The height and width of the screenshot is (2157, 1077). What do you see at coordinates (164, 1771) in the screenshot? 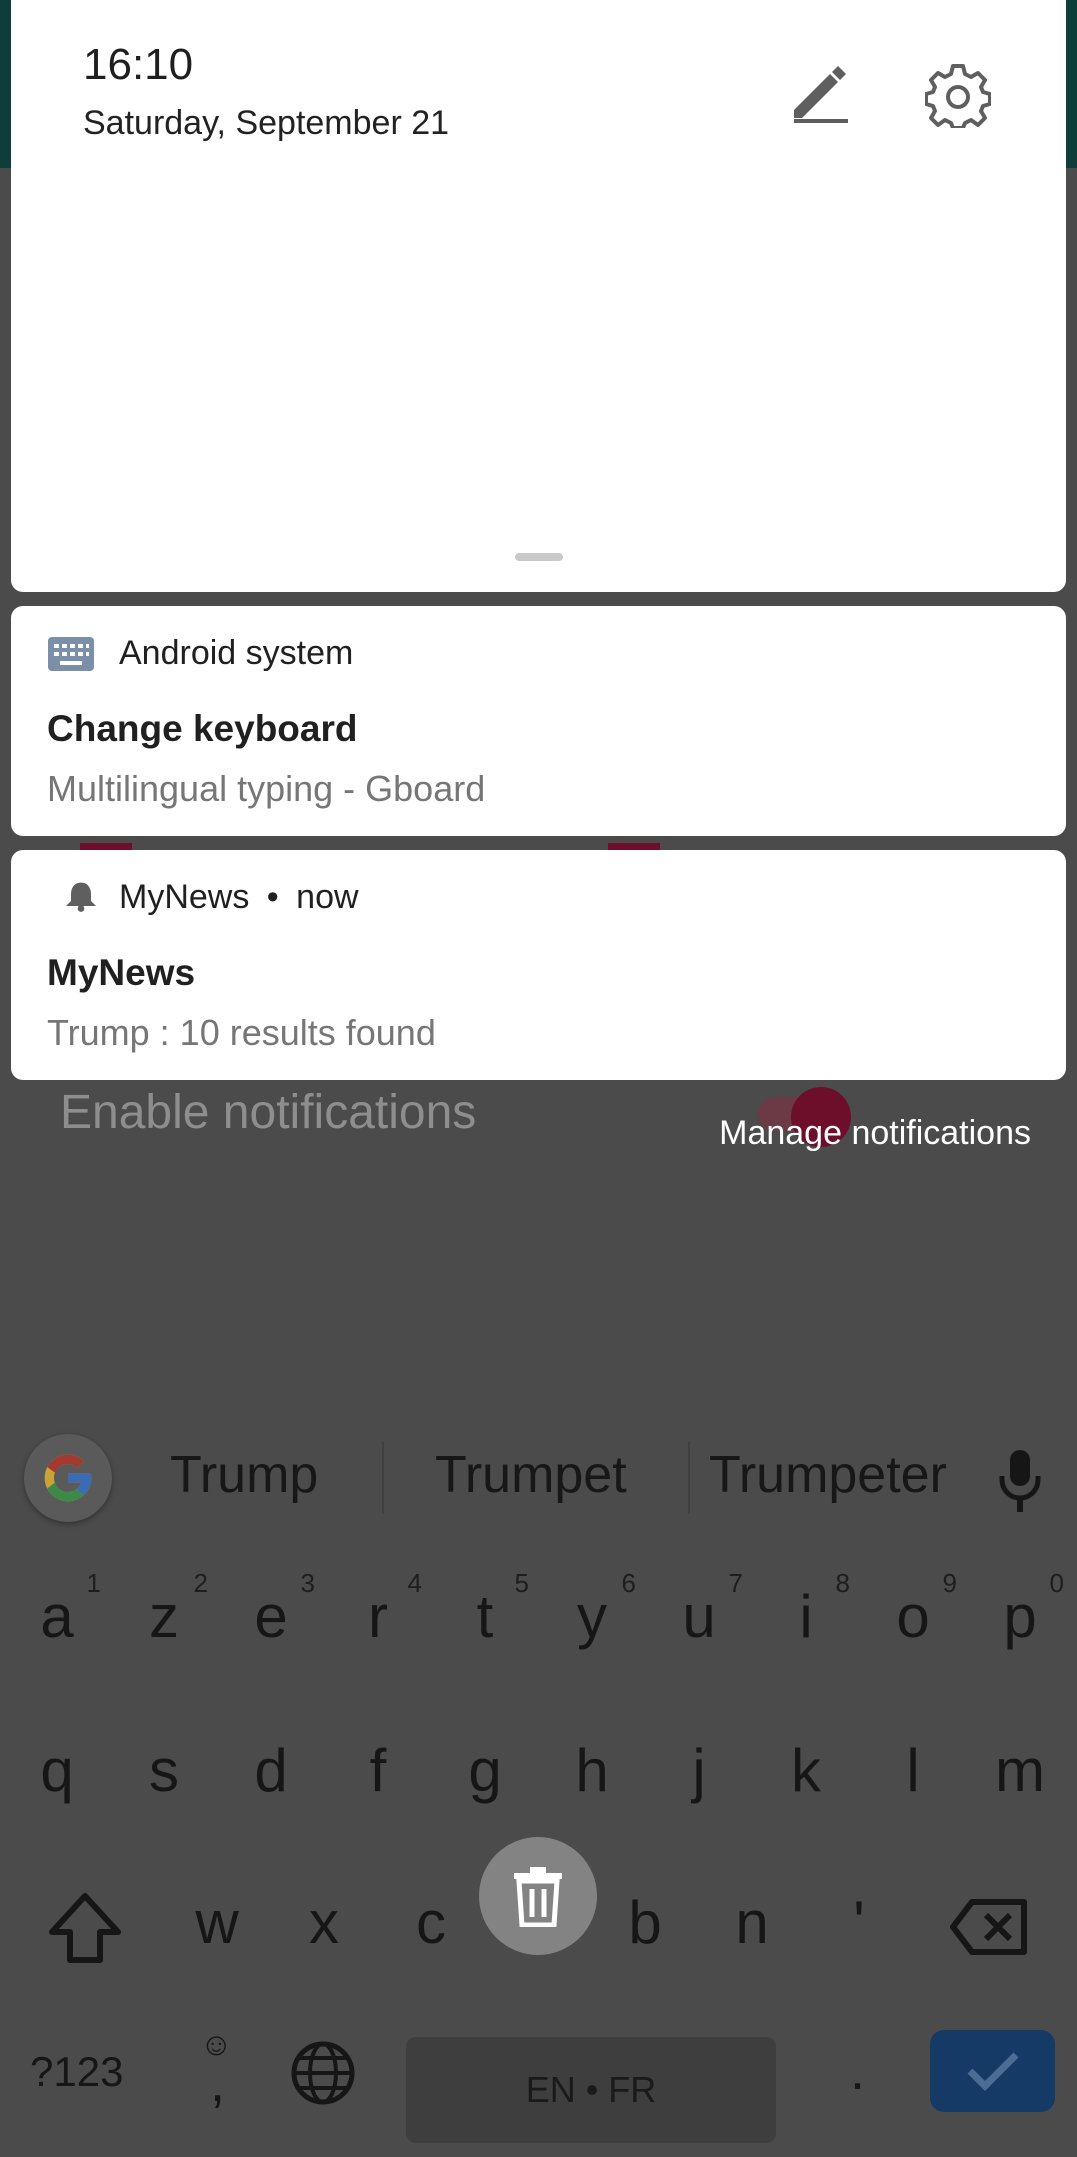
I see `key: s` at bounding box center [164, 1771].